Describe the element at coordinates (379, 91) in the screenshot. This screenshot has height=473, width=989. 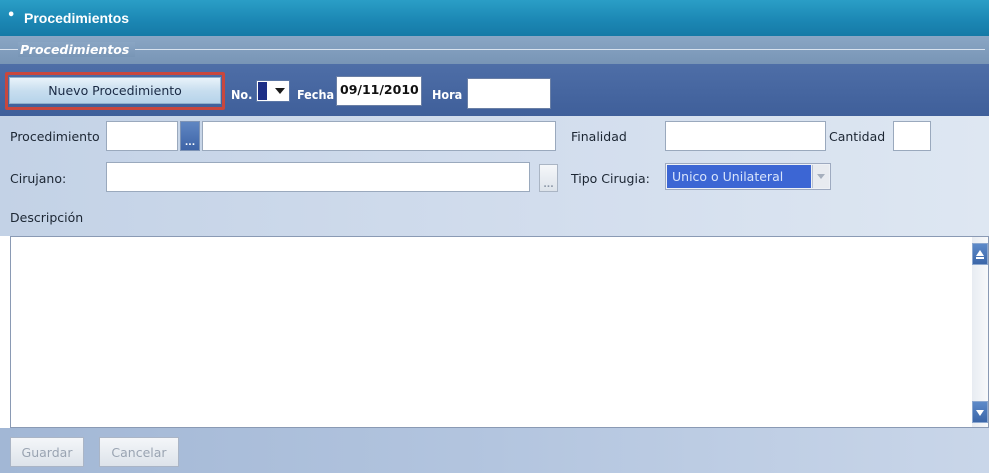
I see `fecha-input: 09/11/2010` at that location.